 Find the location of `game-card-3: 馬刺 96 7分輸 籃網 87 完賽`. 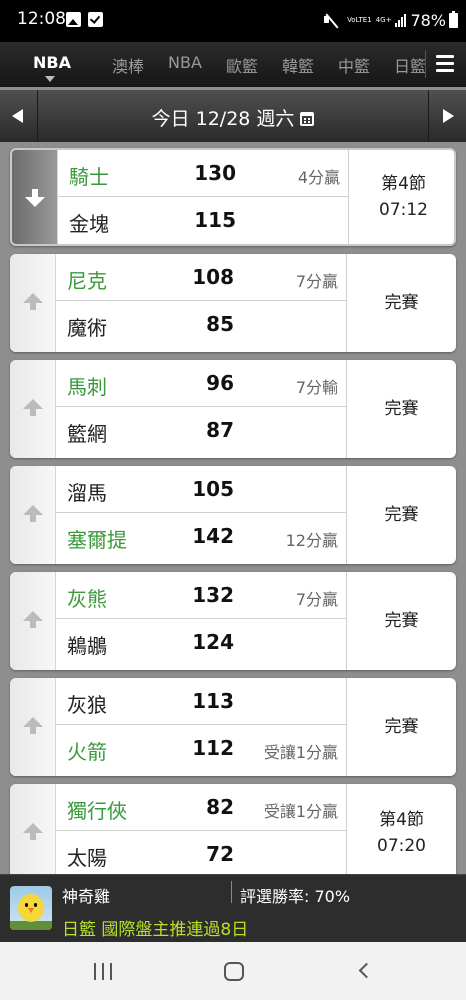

game-card-3: 馬刺 96 7分輸 籃網 87 完賽 is located at coordinates (233, 409).